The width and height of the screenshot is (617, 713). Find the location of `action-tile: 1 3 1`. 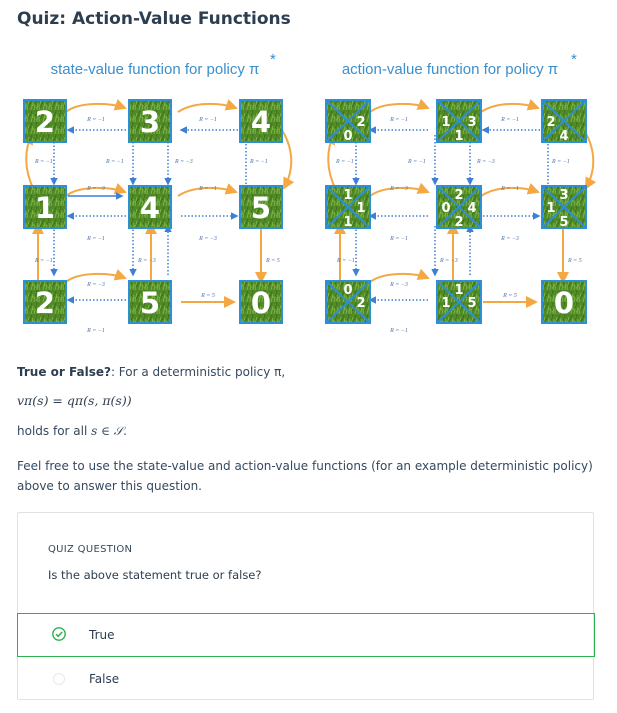

action-tile: 1 3 1 is located at coordinates (459, 121).